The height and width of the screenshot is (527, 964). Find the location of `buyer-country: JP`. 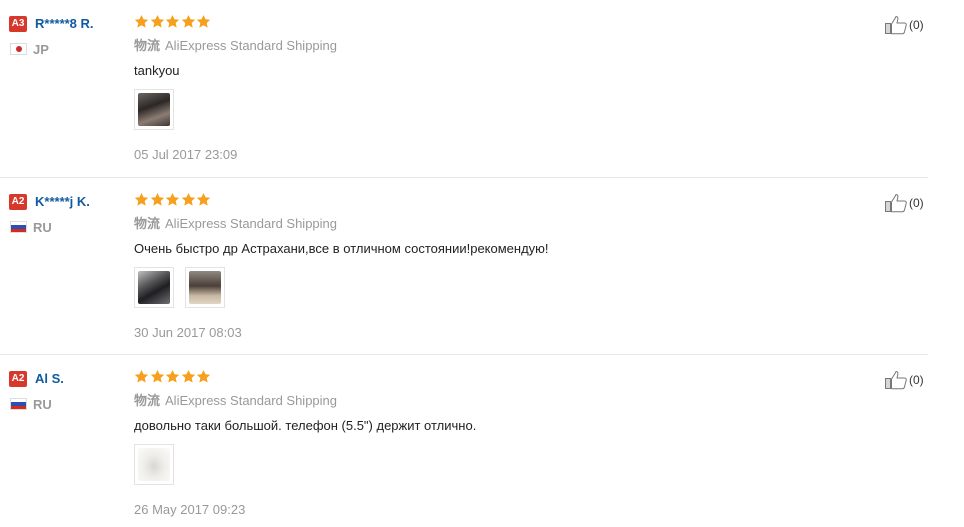

buyer-country: JP is located at coordinates (41, 49).